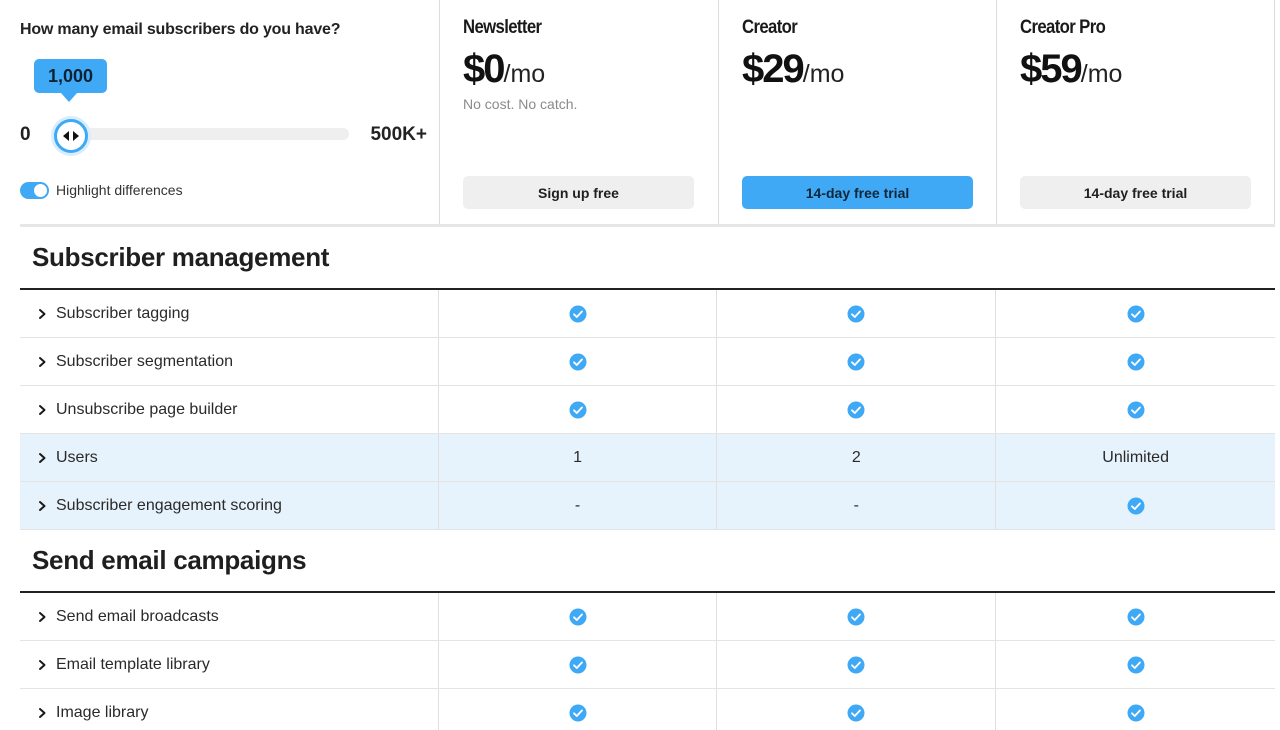  Describe the element at coordinates (484, 69) in the screenshot. I see `price-amount: $0` at that location.